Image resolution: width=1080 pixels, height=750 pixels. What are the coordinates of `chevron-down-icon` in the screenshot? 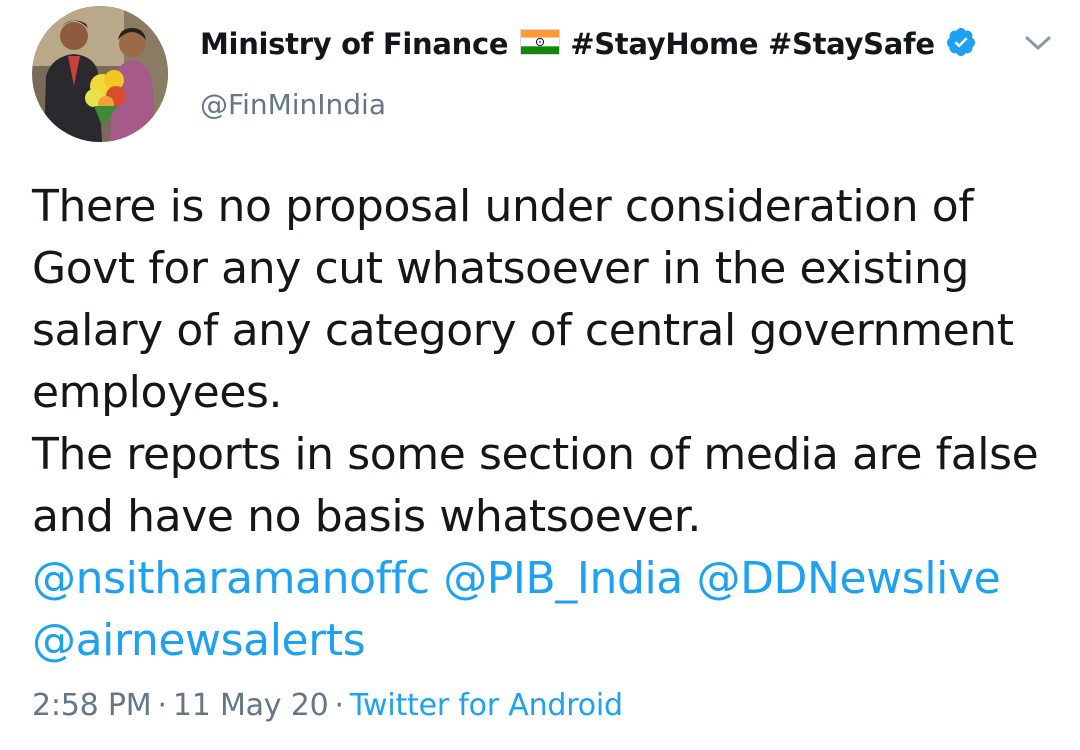 It's located at (1038, 43).